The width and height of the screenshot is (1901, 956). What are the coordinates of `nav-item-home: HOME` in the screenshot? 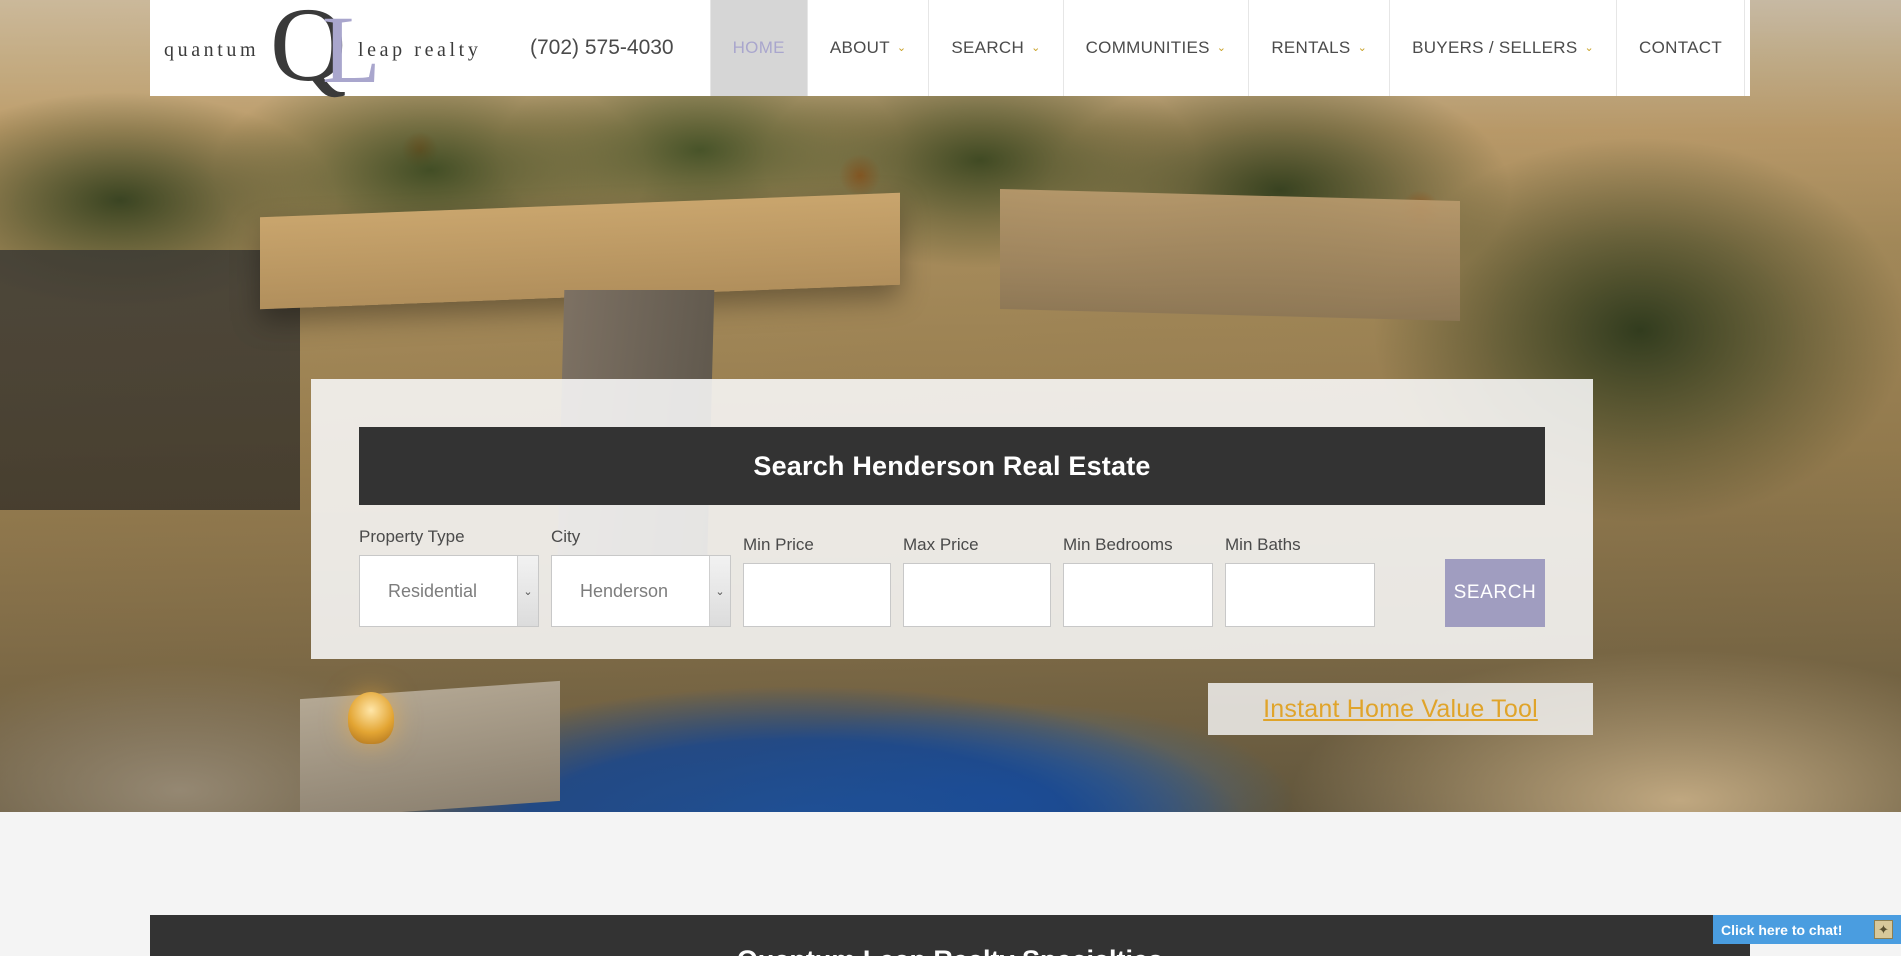 It's located at (758, 48).